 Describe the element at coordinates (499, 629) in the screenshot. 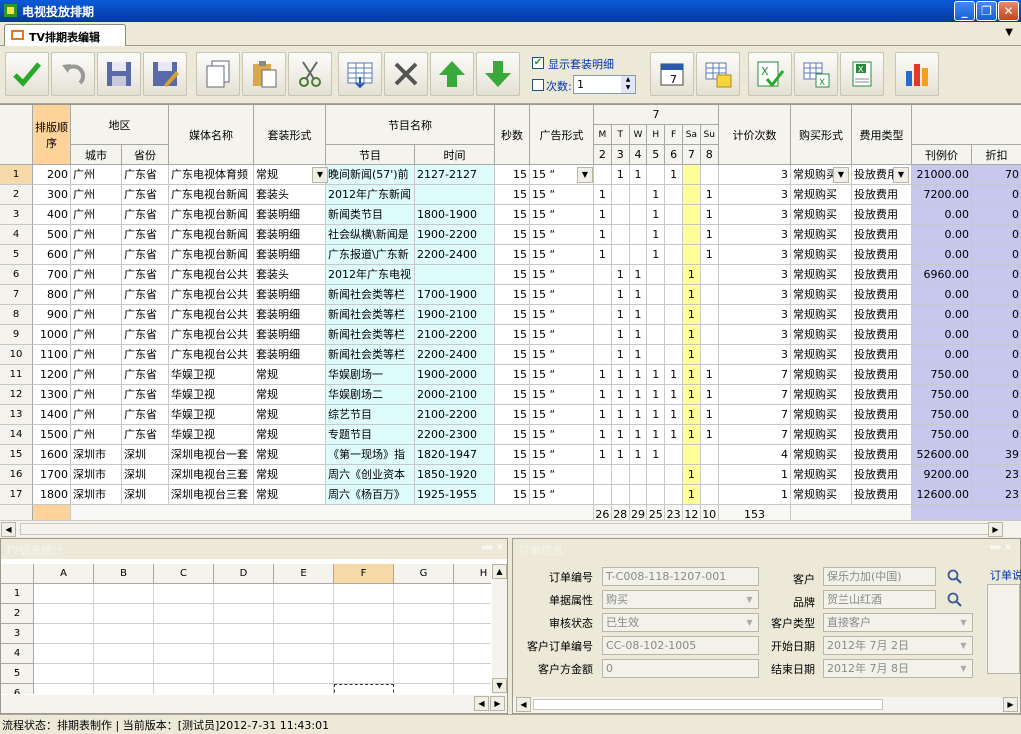

I see `stats-vscroll: ▲ ▼` at that location.